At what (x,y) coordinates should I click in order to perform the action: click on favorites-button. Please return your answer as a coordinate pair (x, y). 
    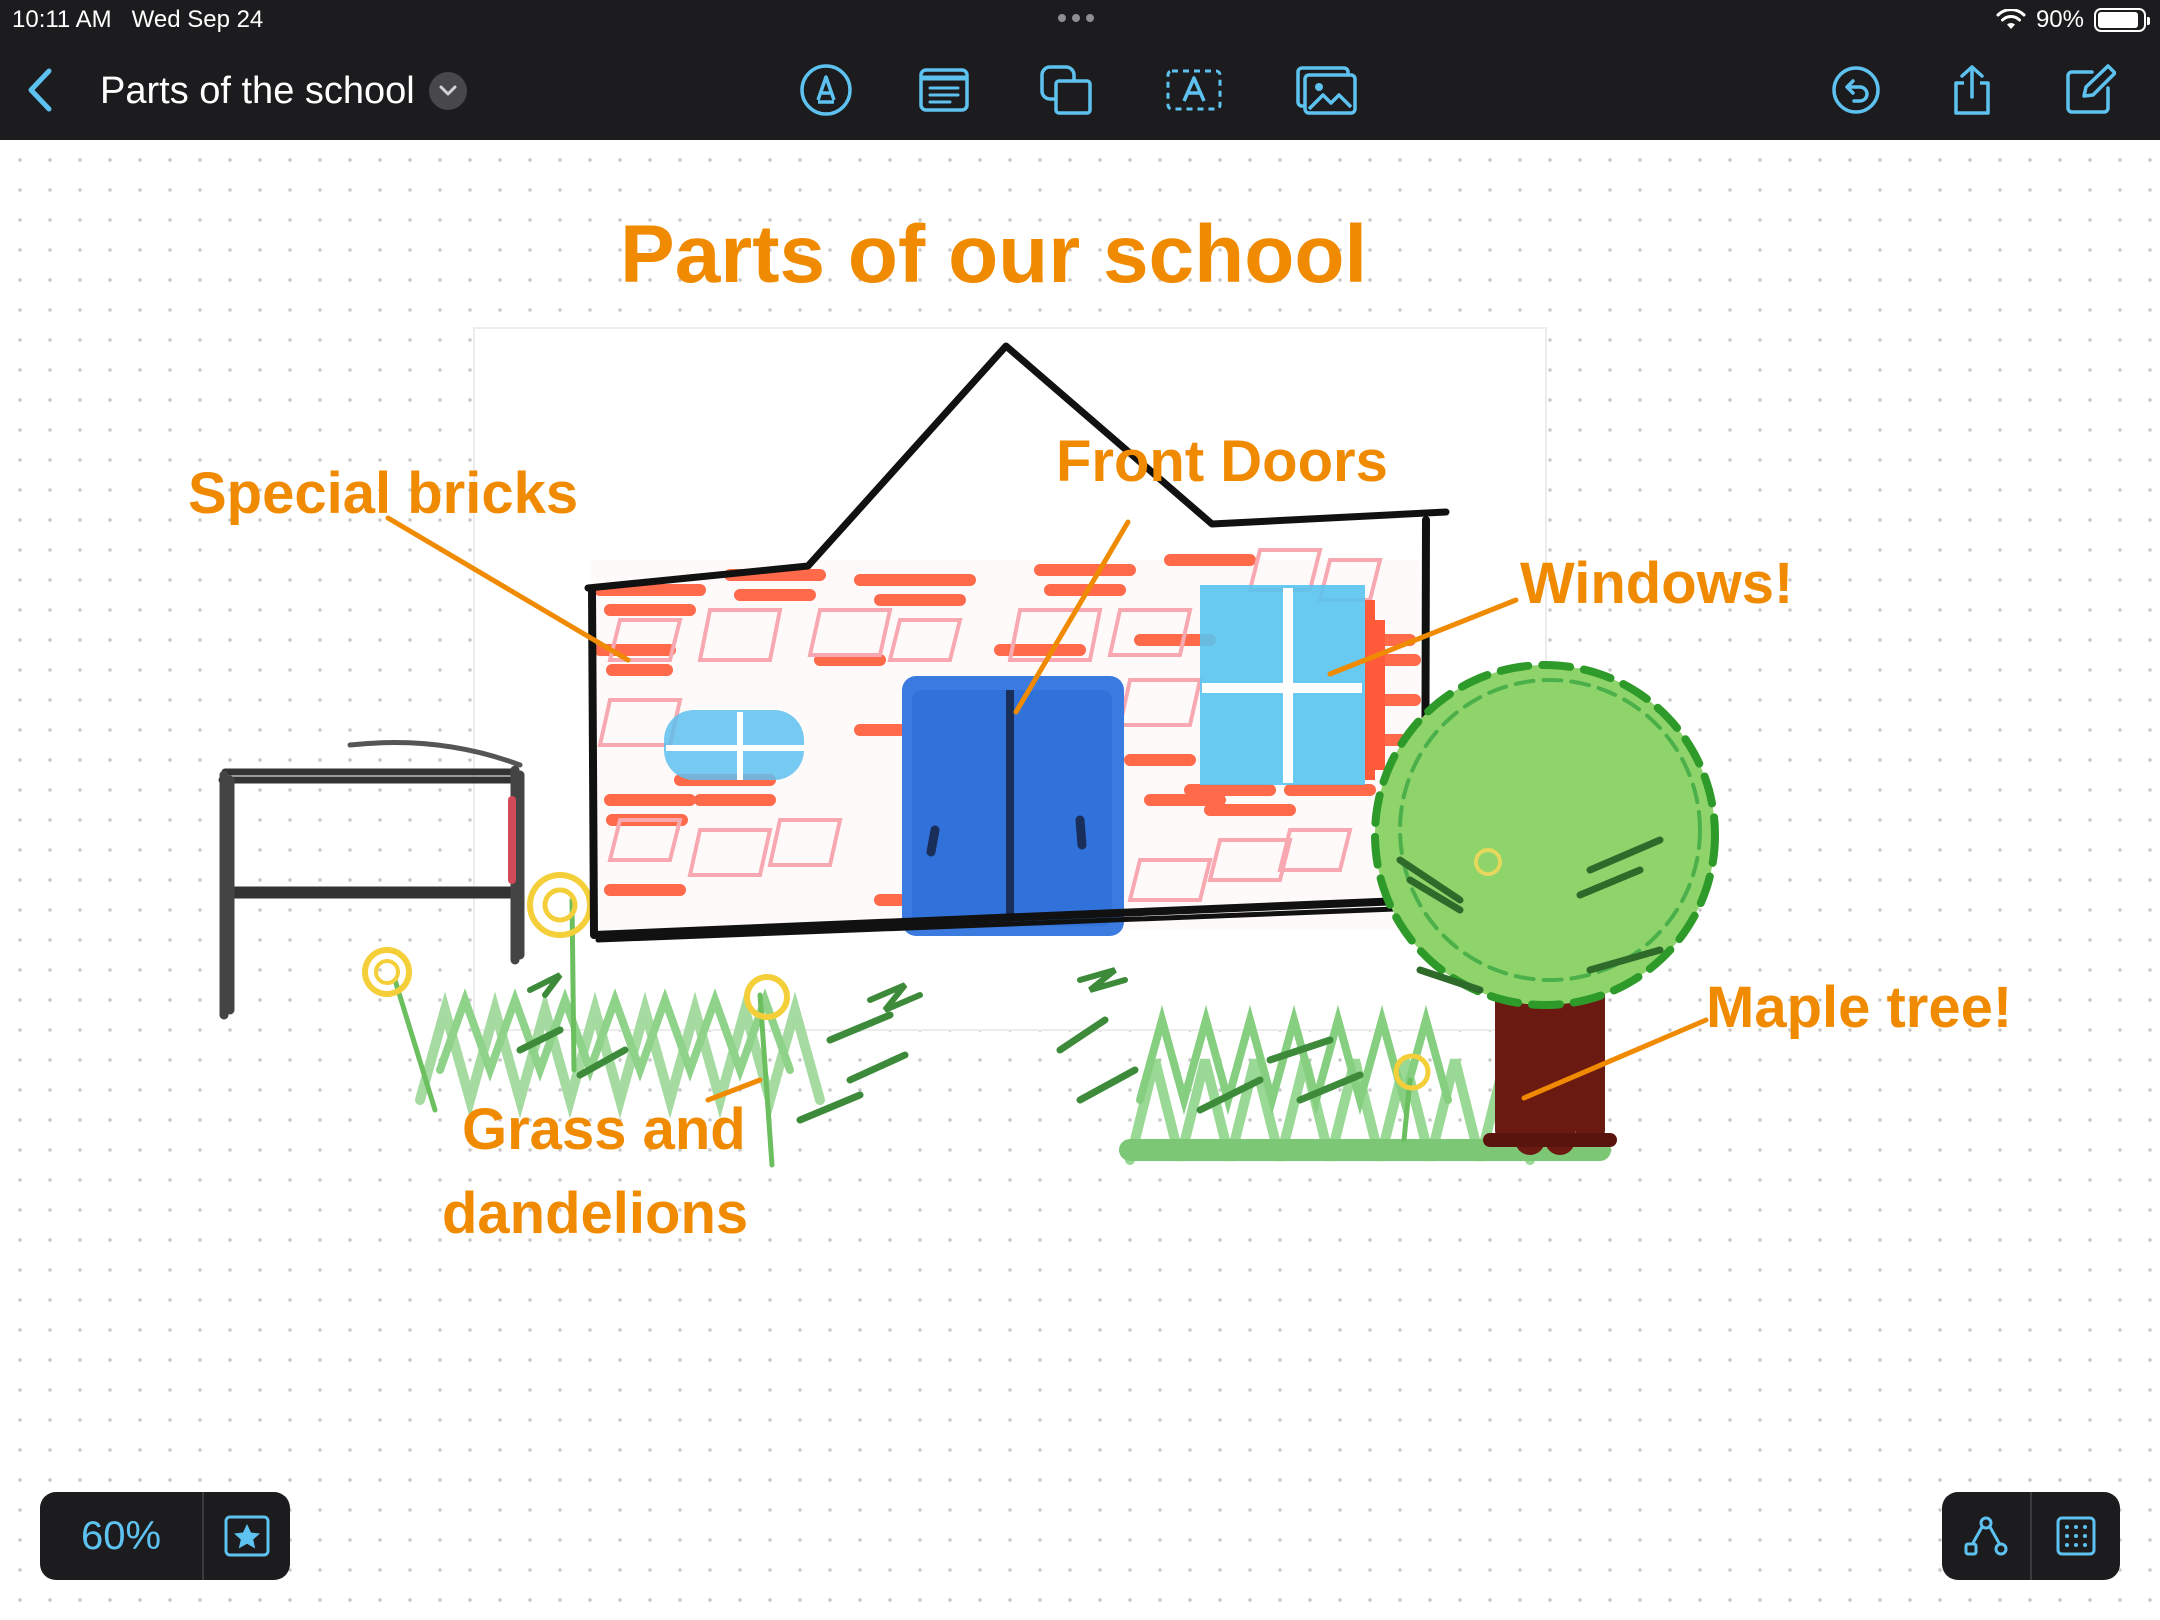
    Looking at the image, I should click on (247, 1536).